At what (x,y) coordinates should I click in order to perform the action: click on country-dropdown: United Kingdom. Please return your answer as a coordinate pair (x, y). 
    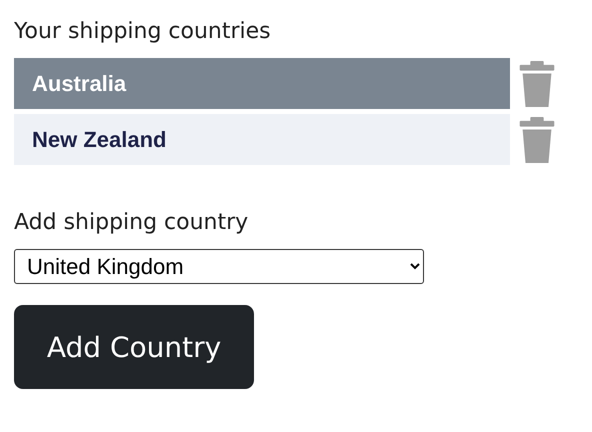
    Looking at the image, I should click on (219, 266).